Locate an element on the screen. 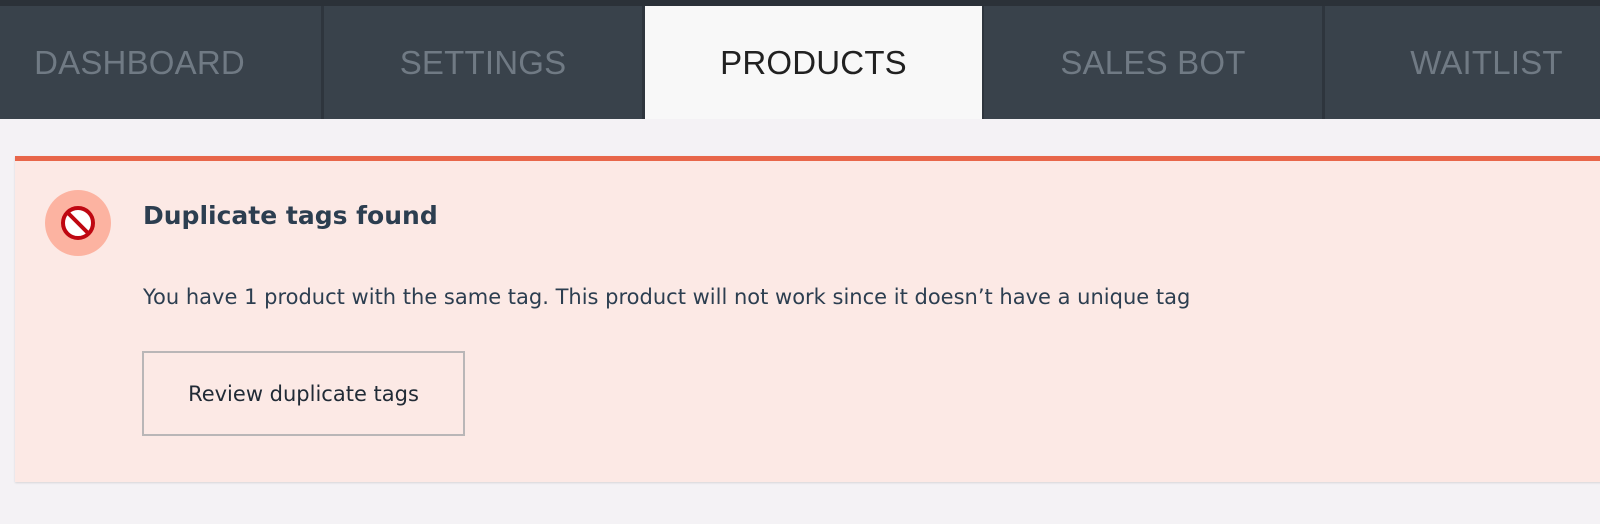  tab-label: SALES BOT is located at coordinates (1153, 62).